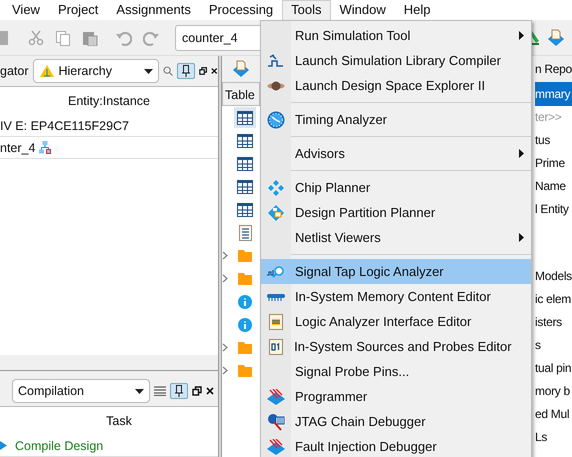  I want to click on table-cell-text: s, so click(538, 345).